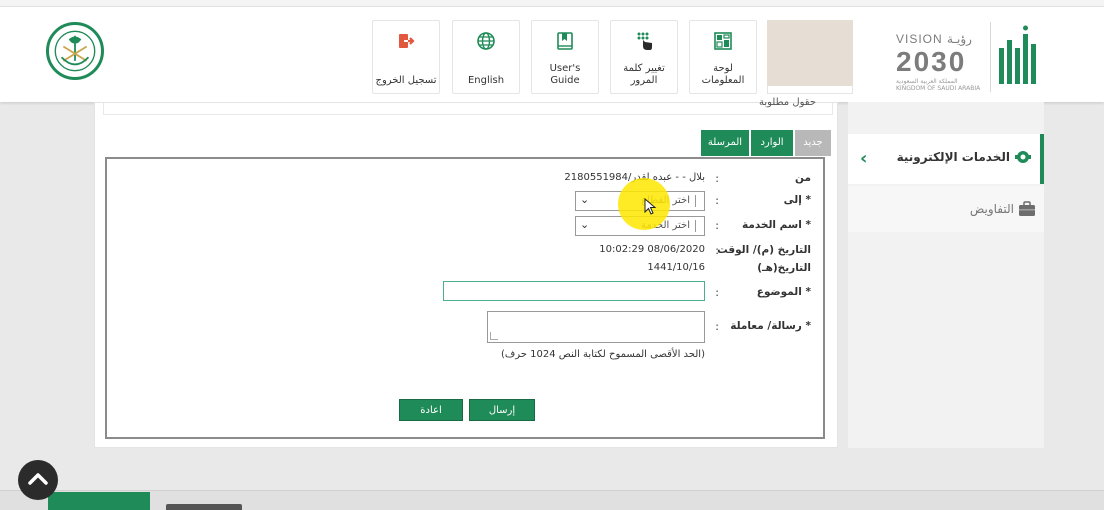 The width and height of the screenshot is (1104, 510). I want to click on briefcase-icon, so click(1027, 208).